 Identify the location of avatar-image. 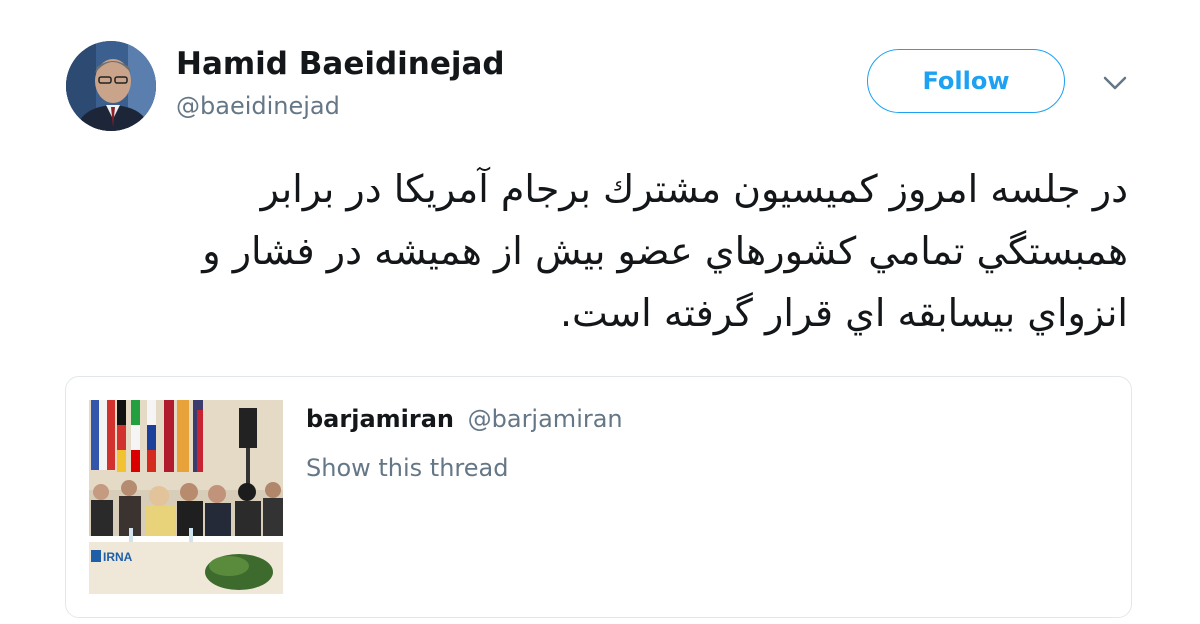
(111, 86).